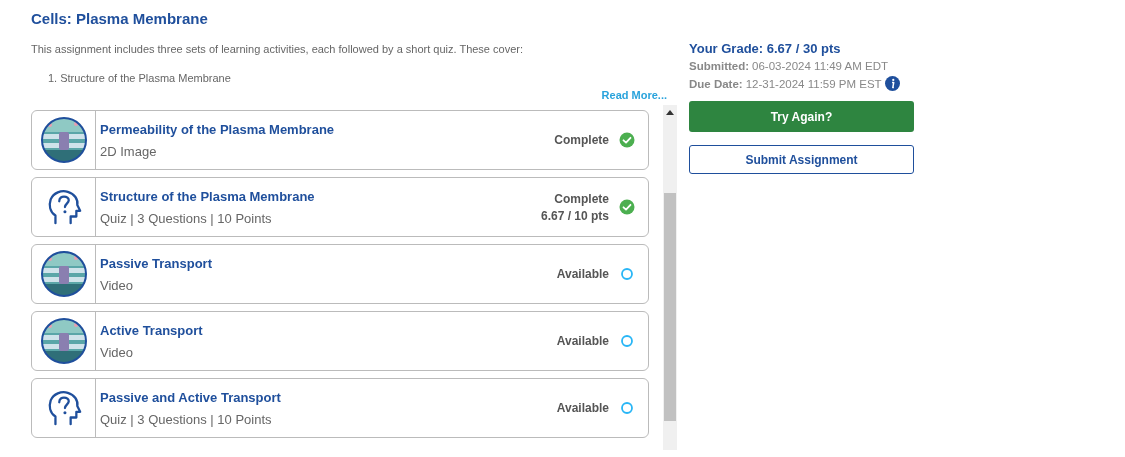 This screenshot has height=457, width=1125. What do you see at coordinates (670, 307) in the screenshot?
I see `scrollbar-thumb` at bounding box center [670, 307].